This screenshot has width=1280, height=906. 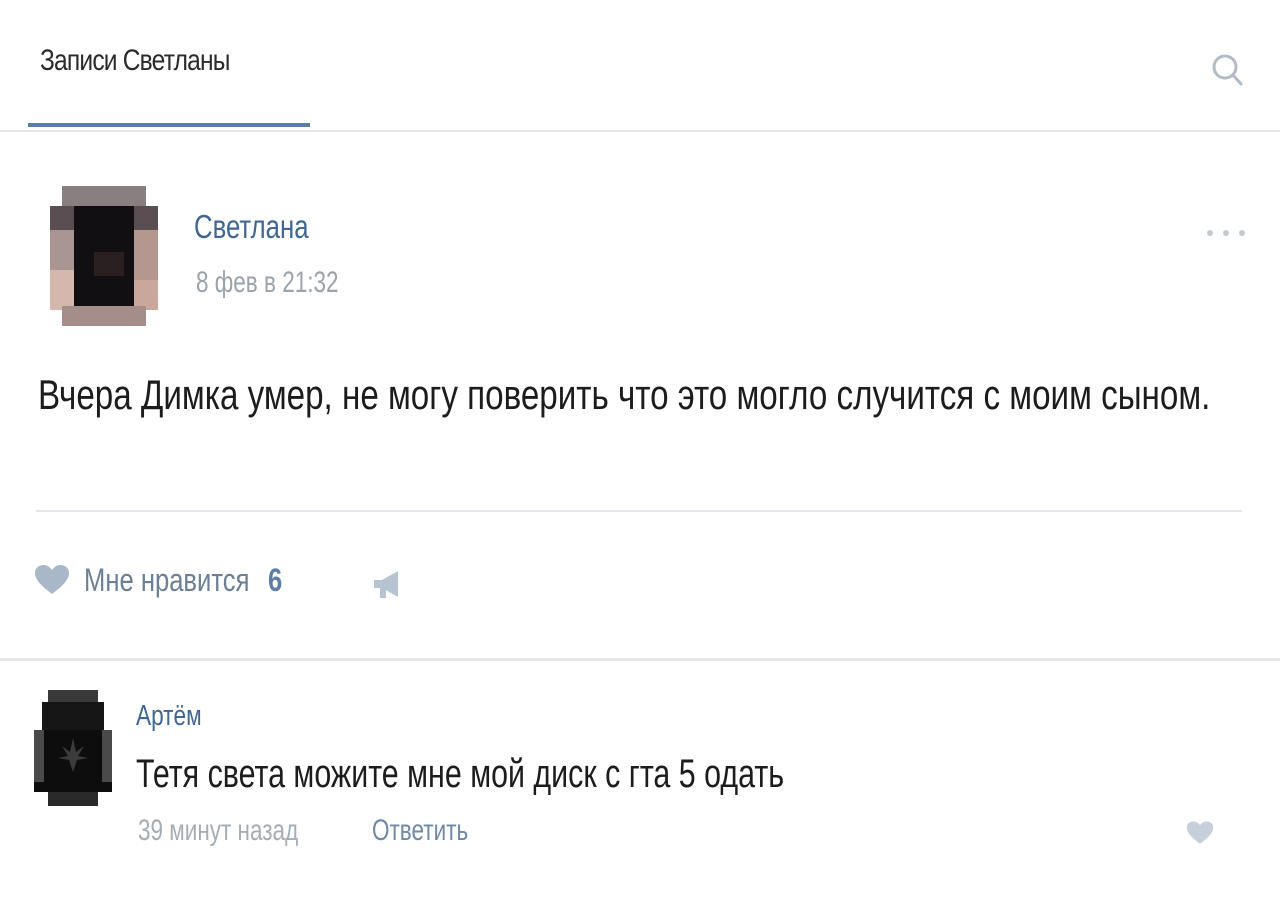 I want to click on more-dots-icon, so click(x=1226, y=233).